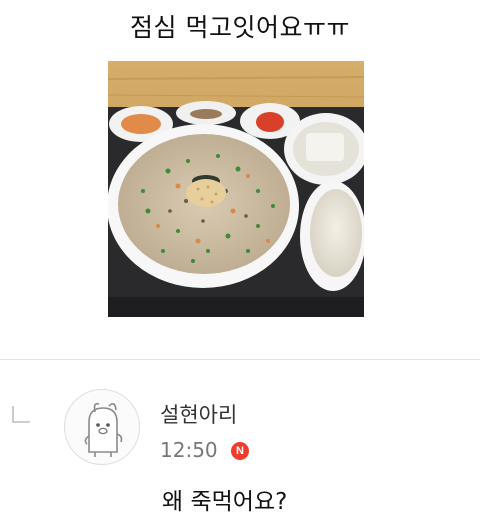  What do you see at coordinates (189, 450) in the screenshot?
I see `comment-timestamp: 12:50` at bounding box center [189, 450].